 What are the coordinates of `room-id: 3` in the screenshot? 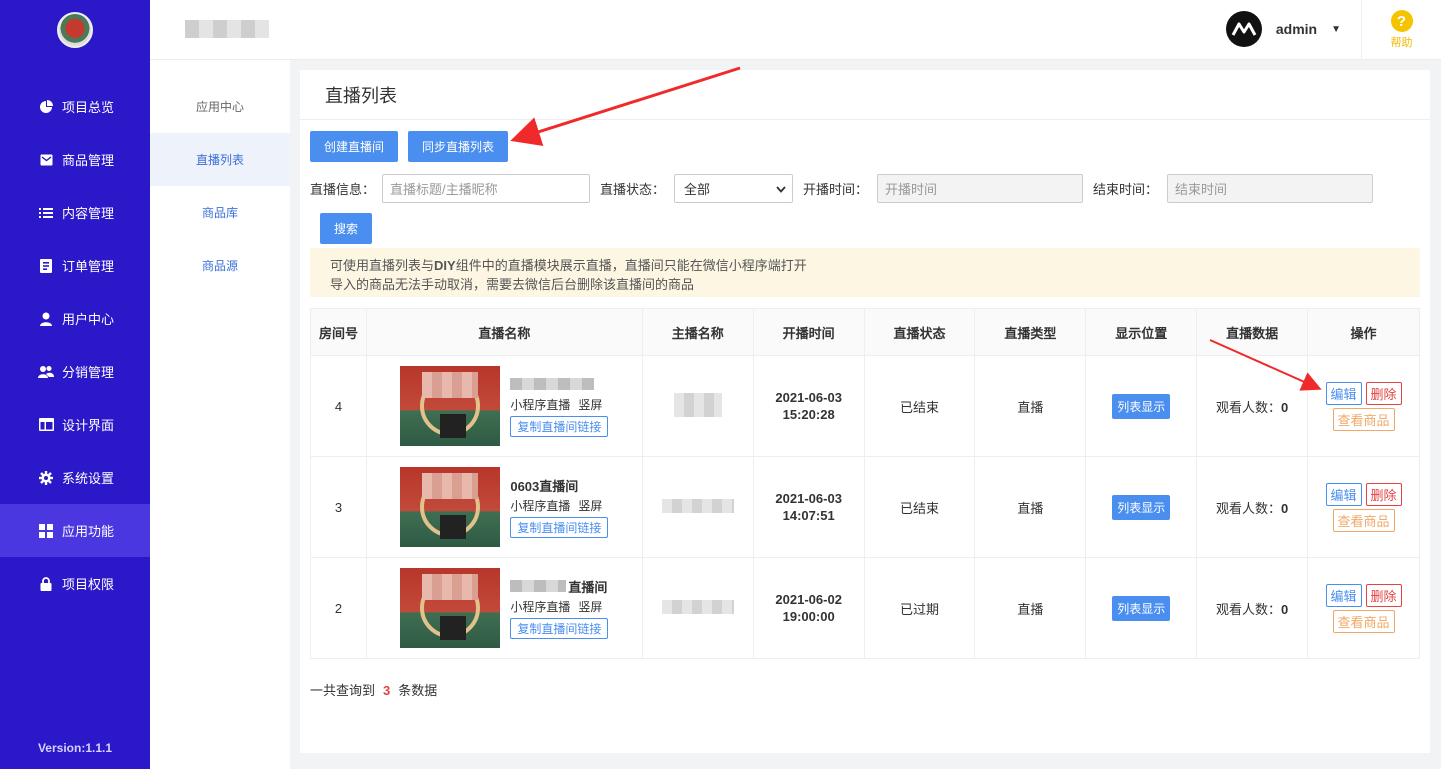 It's located at (338, 507).